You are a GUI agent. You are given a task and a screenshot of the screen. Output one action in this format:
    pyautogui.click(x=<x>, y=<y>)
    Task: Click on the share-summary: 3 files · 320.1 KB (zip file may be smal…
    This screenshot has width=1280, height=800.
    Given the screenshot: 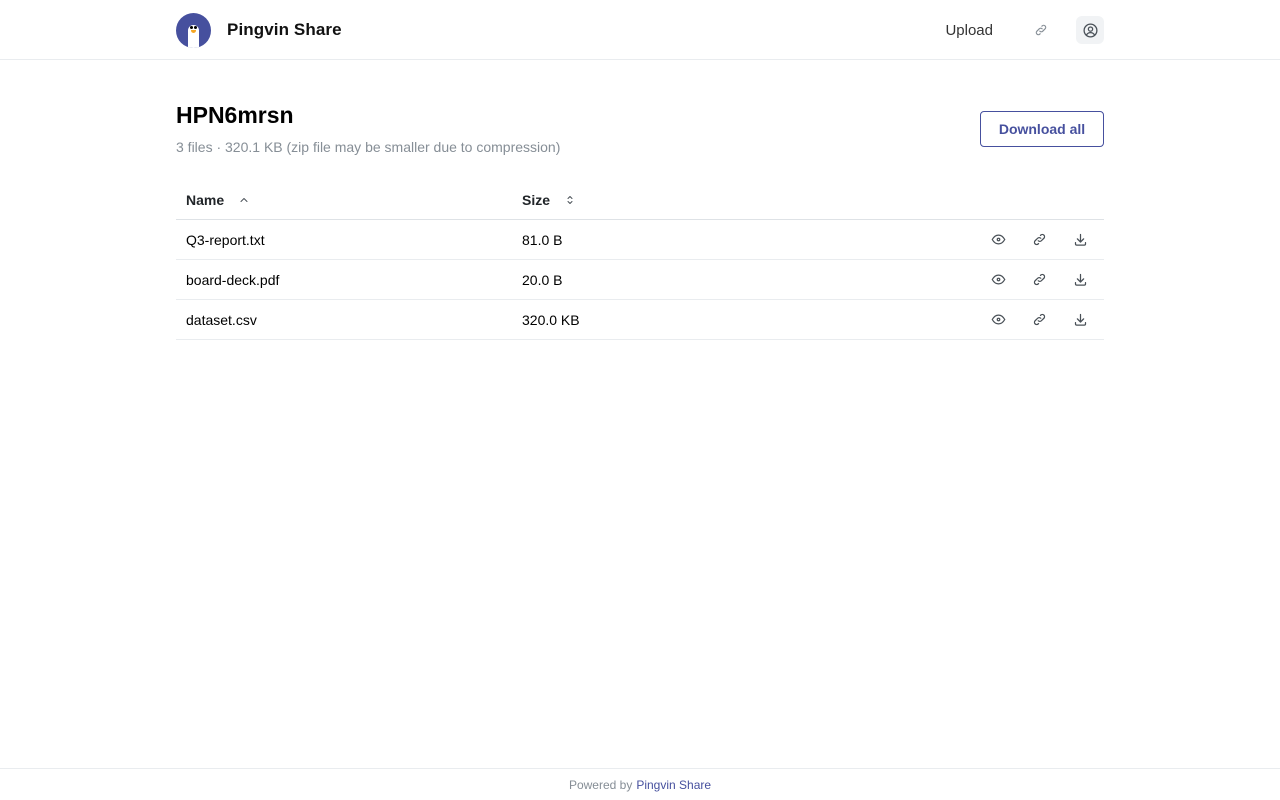 What is the action you would take?
    pyautogui.click(x=368, y=147)
    